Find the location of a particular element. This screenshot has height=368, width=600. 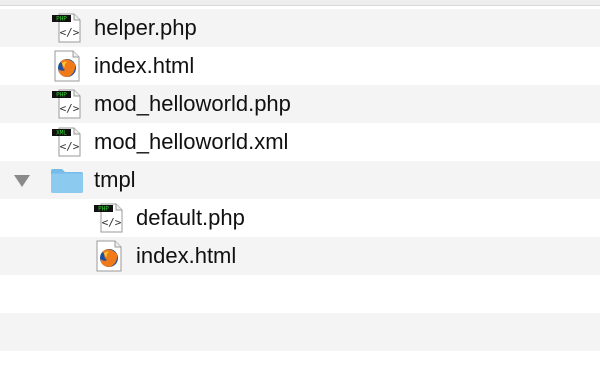

xml-file-icon: XML </> is located at coordinates (67, 142).